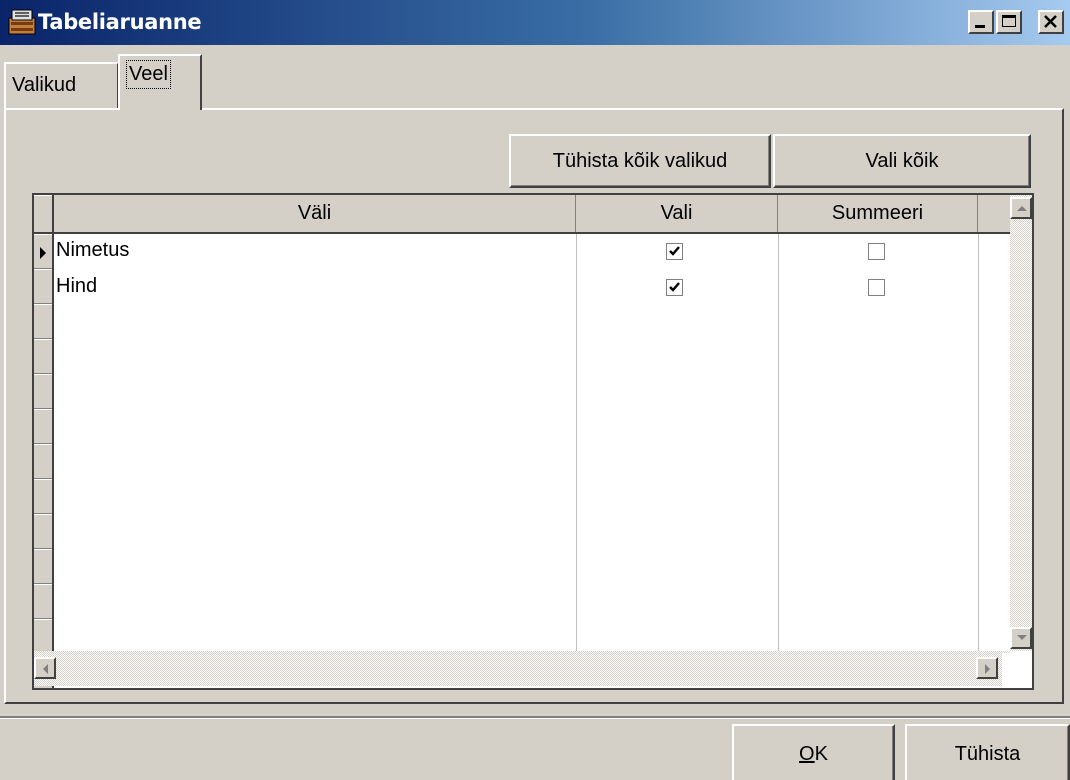 The image size is (1070, 780). Describe the element at coordinates (980, 26) in the screenshot. I see `minimize-icon` at that location.